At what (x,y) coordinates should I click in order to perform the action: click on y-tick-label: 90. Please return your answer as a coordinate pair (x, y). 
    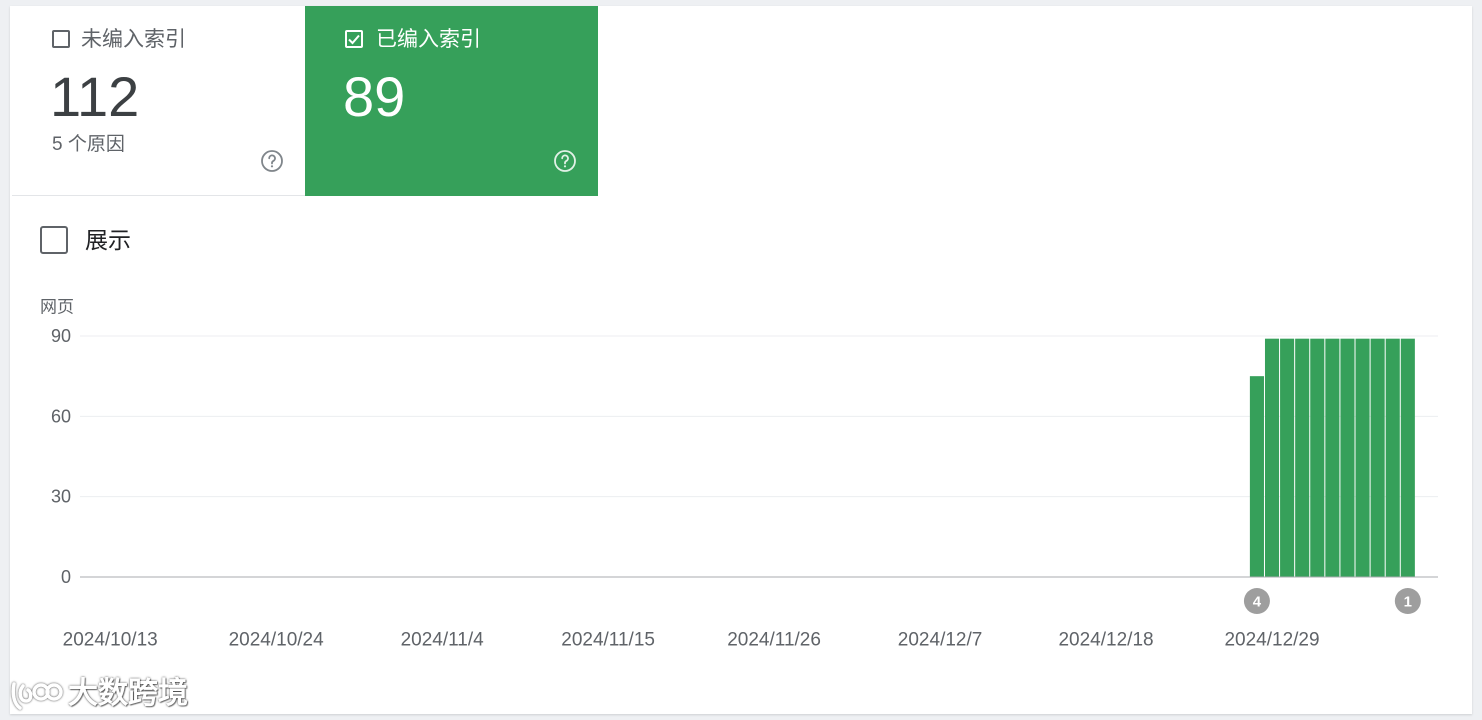
    Looking at the image, I should click on (61, 336).